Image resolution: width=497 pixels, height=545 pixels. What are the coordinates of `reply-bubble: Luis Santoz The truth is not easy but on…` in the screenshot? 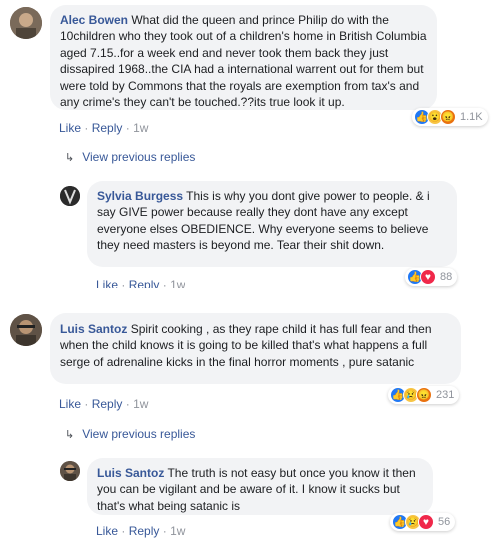 It's located at (260, 486).